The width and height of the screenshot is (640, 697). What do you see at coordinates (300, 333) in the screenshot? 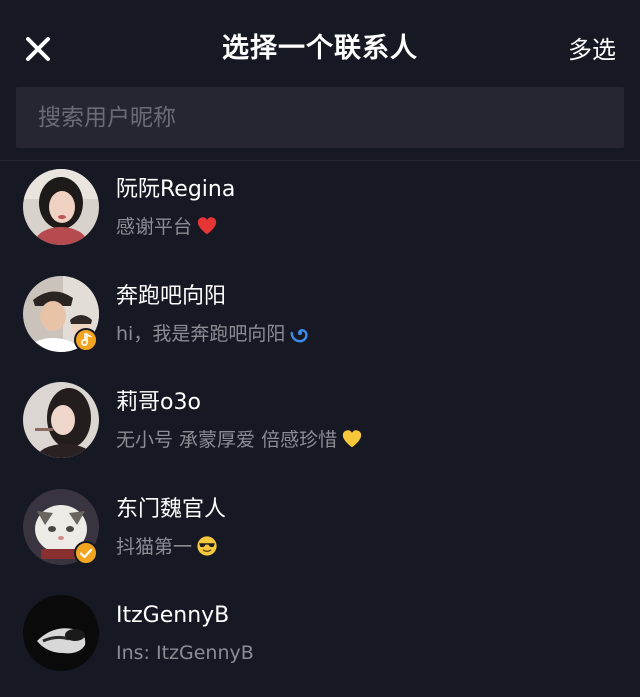
I see `cyclone-icon` at bounding box center [300, 333].